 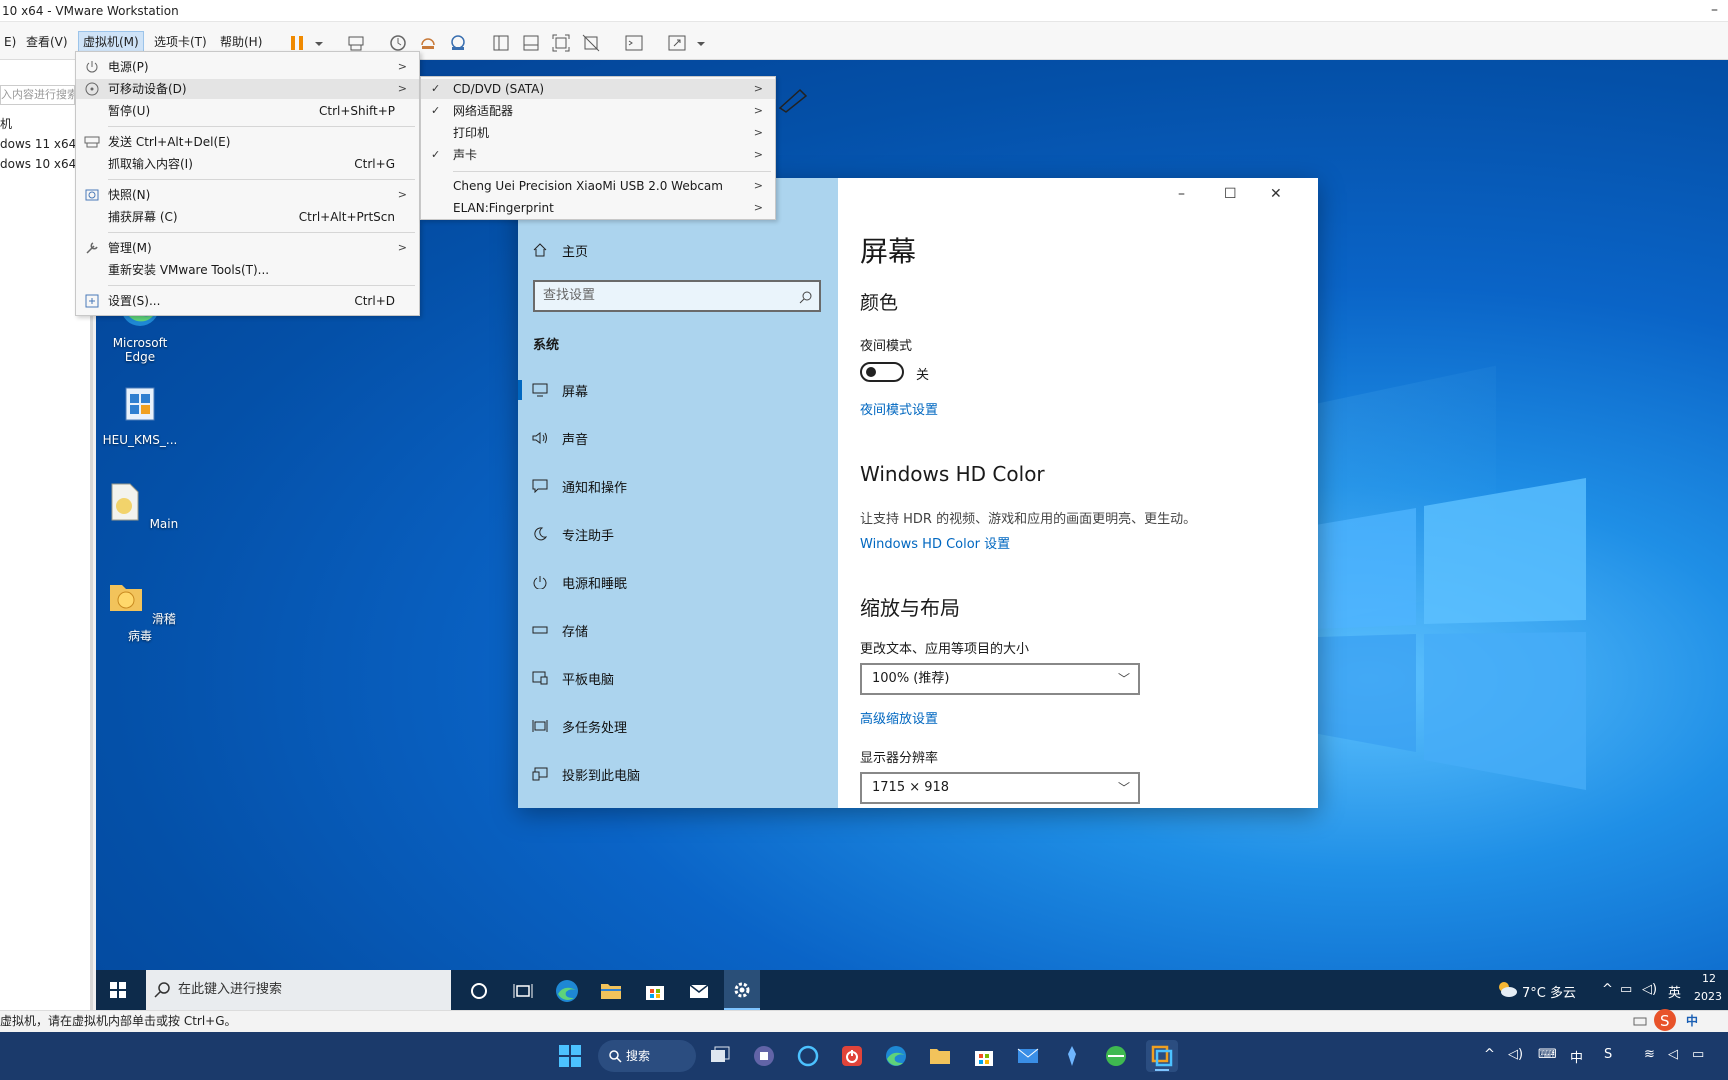 I want to click on printer-status-icon, so click(x=1640, y=1021).